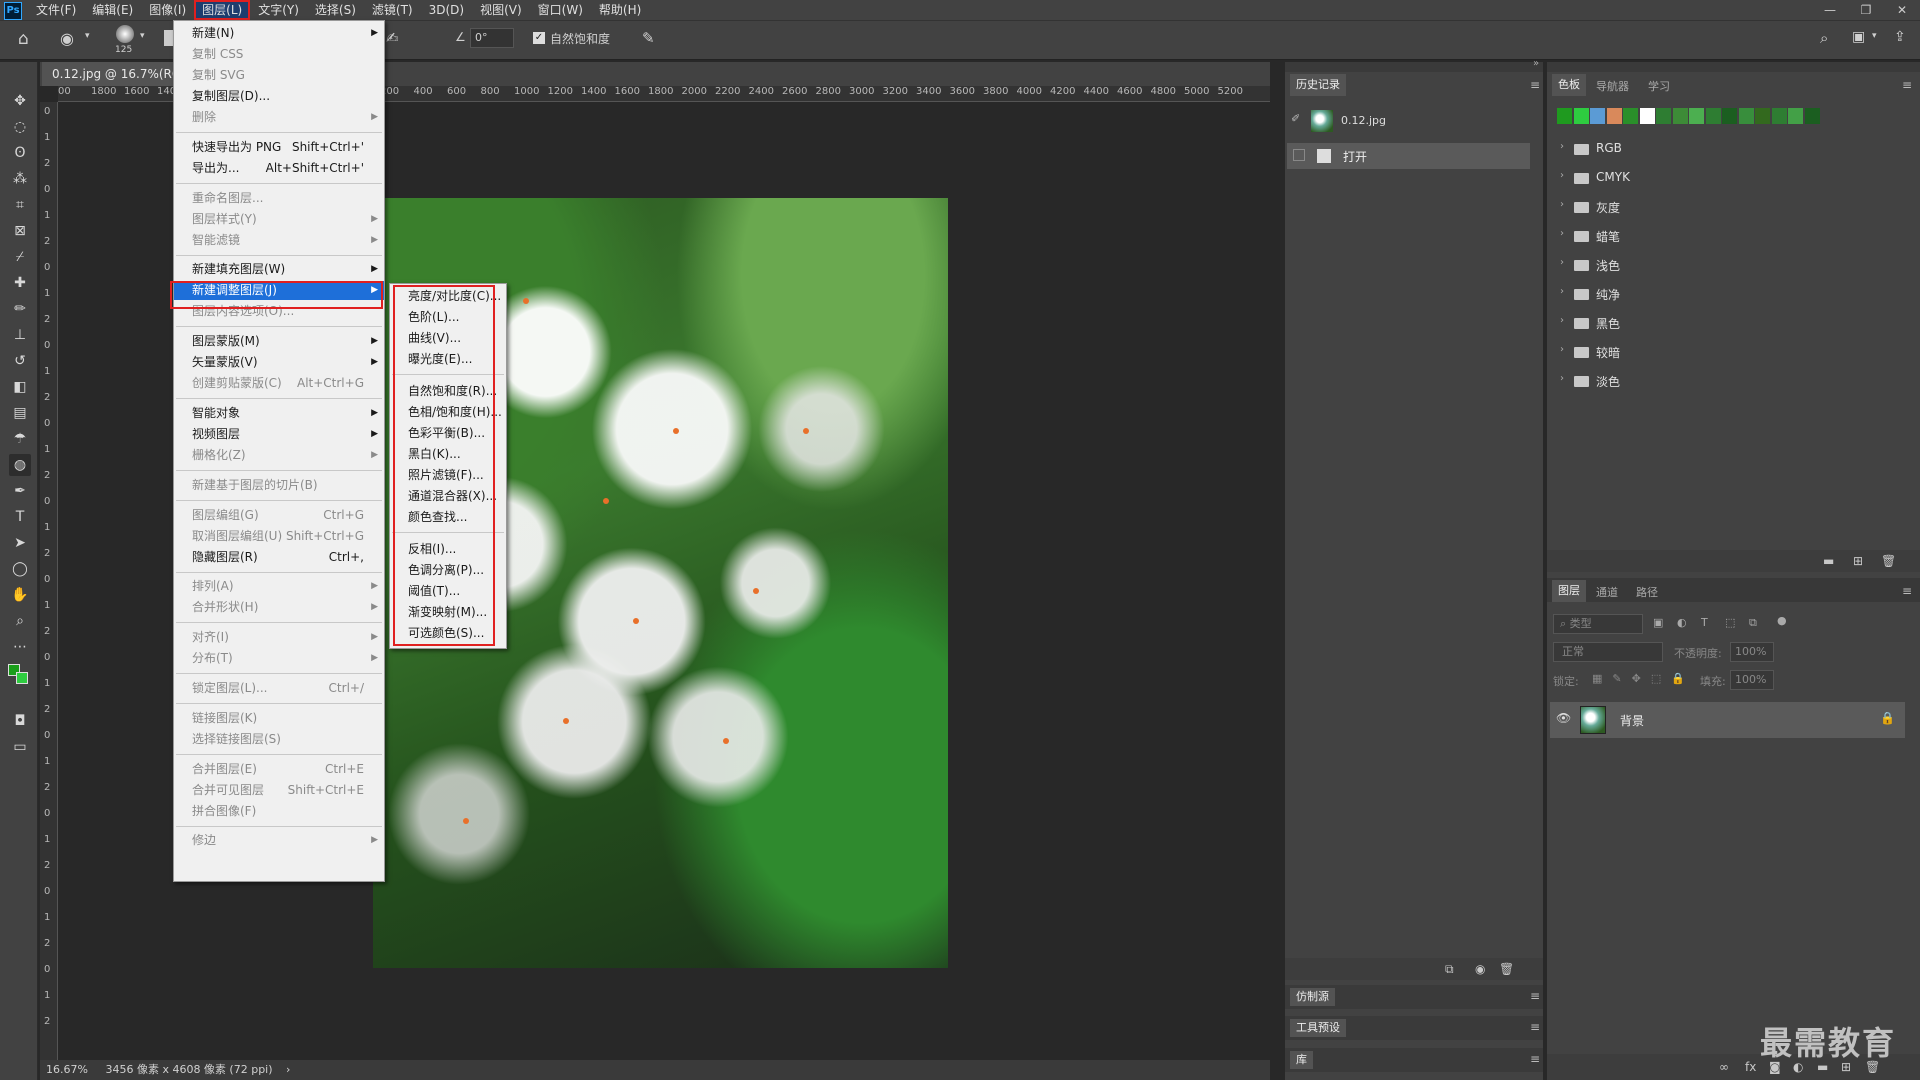  Describe the element at coordinates (446, 10) in the screenshot. I see `menu-item: 3D(D)` at that location.